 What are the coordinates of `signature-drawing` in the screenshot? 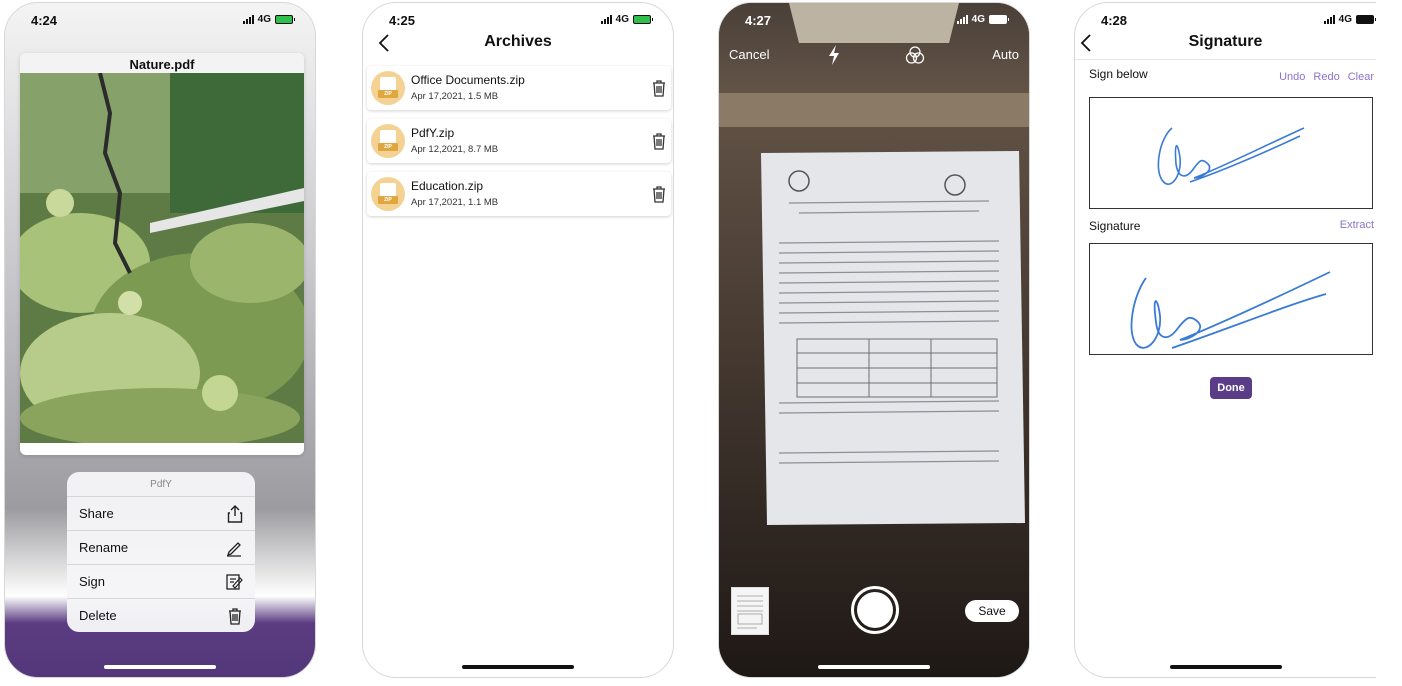 It's located at (1231, 156).